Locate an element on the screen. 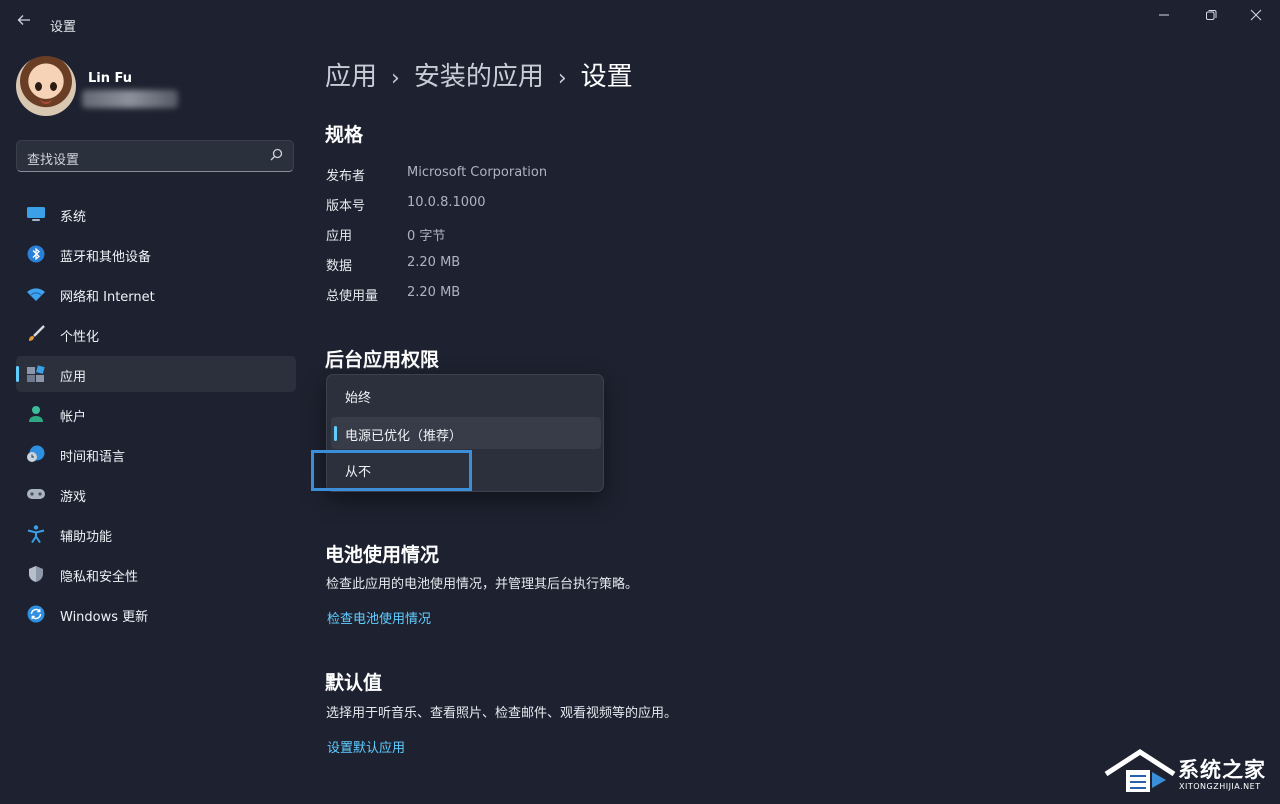 Image resolution: width=1280 pixels, height=804 pixels. dropdown-option-always: 始终 is located at coordinates (466, 395).